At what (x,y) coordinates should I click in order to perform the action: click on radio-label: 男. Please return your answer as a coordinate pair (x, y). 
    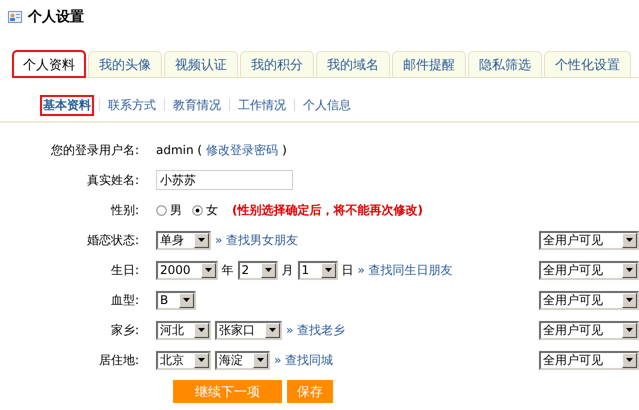
    Looking at the image, I should click on (176, 210).